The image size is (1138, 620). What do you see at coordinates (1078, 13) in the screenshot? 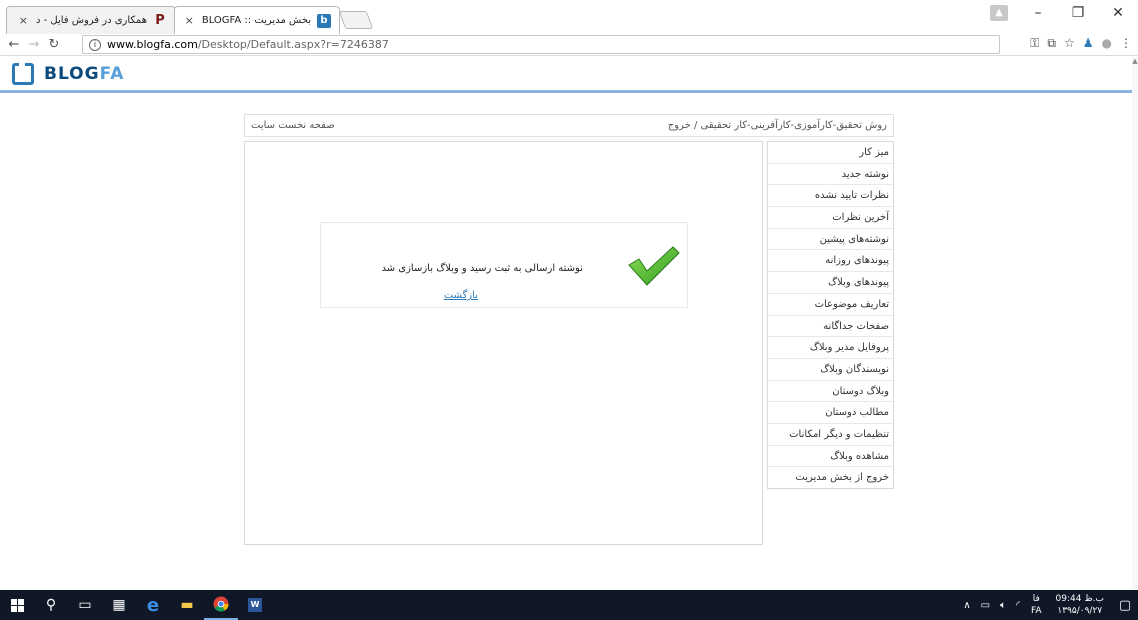
I see `maximize-button: ❐` at bounding box center [1078, 13].